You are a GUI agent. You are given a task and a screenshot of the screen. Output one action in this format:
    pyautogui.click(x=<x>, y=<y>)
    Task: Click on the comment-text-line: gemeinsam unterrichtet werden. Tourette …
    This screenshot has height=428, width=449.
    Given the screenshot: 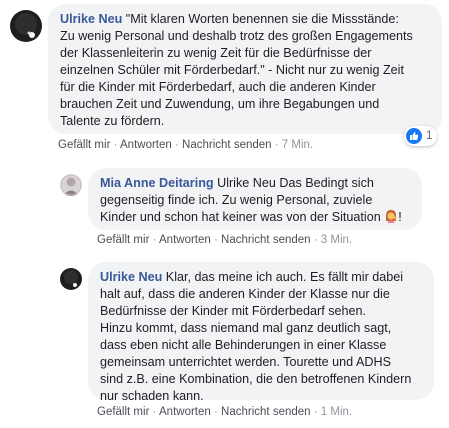 What is the action you would take?
    pyautogui.click(x=245, y=362)
    